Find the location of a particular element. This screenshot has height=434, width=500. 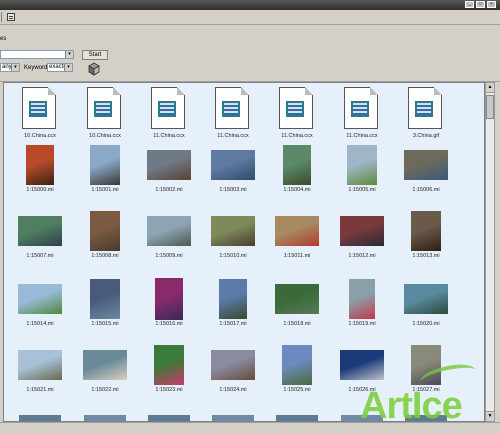

view-icon is located at coordinates (11, 17).